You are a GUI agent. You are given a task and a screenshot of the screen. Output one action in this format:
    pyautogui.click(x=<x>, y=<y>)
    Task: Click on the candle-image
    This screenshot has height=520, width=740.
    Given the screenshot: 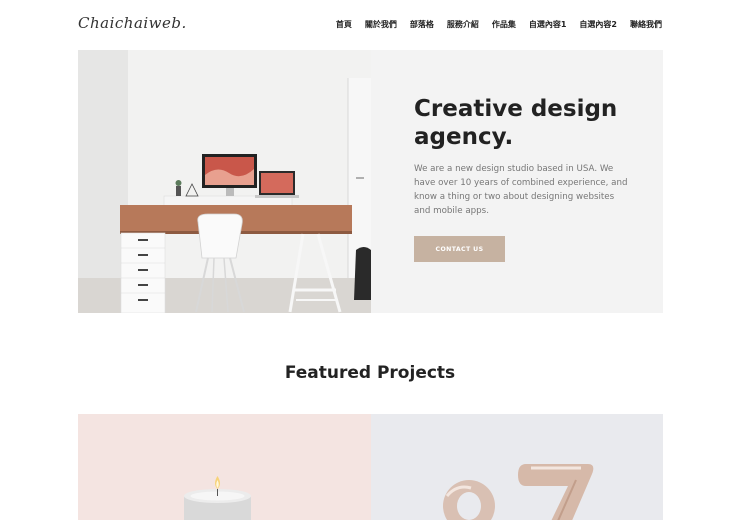 What is the action you would take?
    pyautogui.click(x=224, y=467)
    